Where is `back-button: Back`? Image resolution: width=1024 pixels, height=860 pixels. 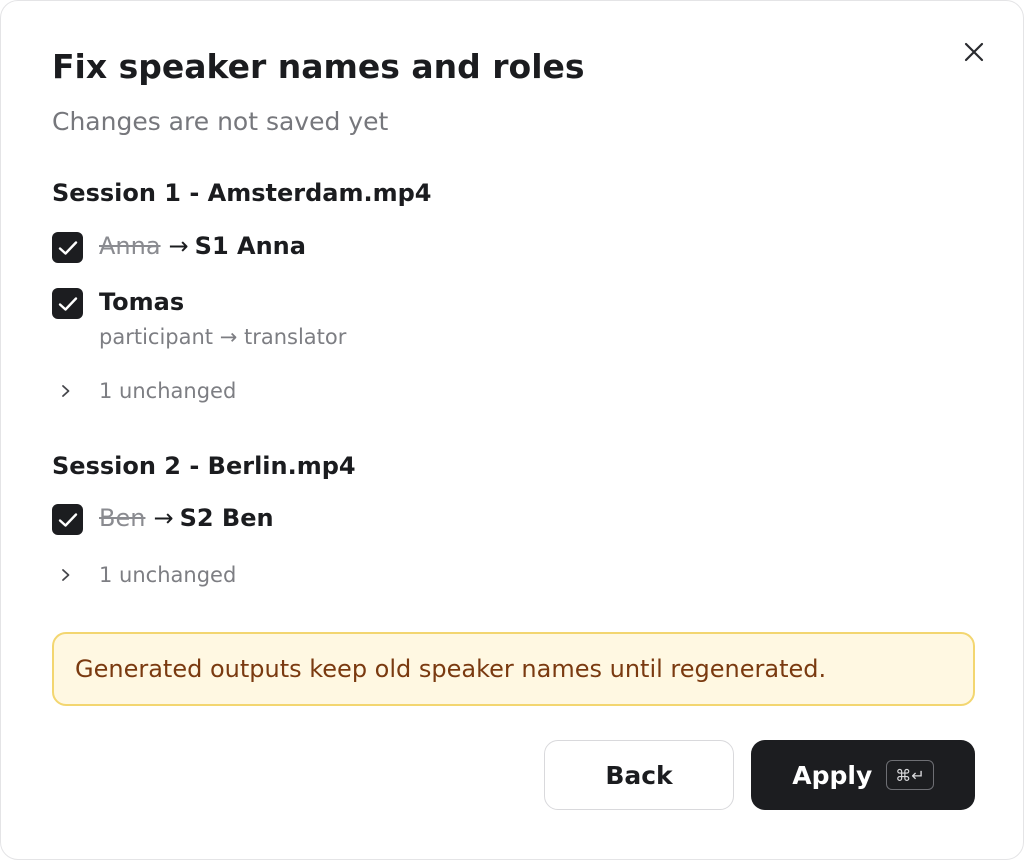
back-button: Back is located at coordinates (639, 775).